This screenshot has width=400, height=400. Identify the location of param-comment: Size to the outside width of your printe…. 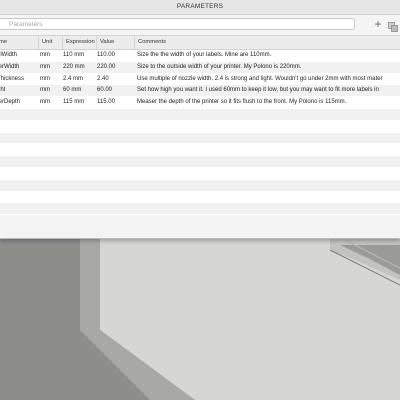
(268, 67).